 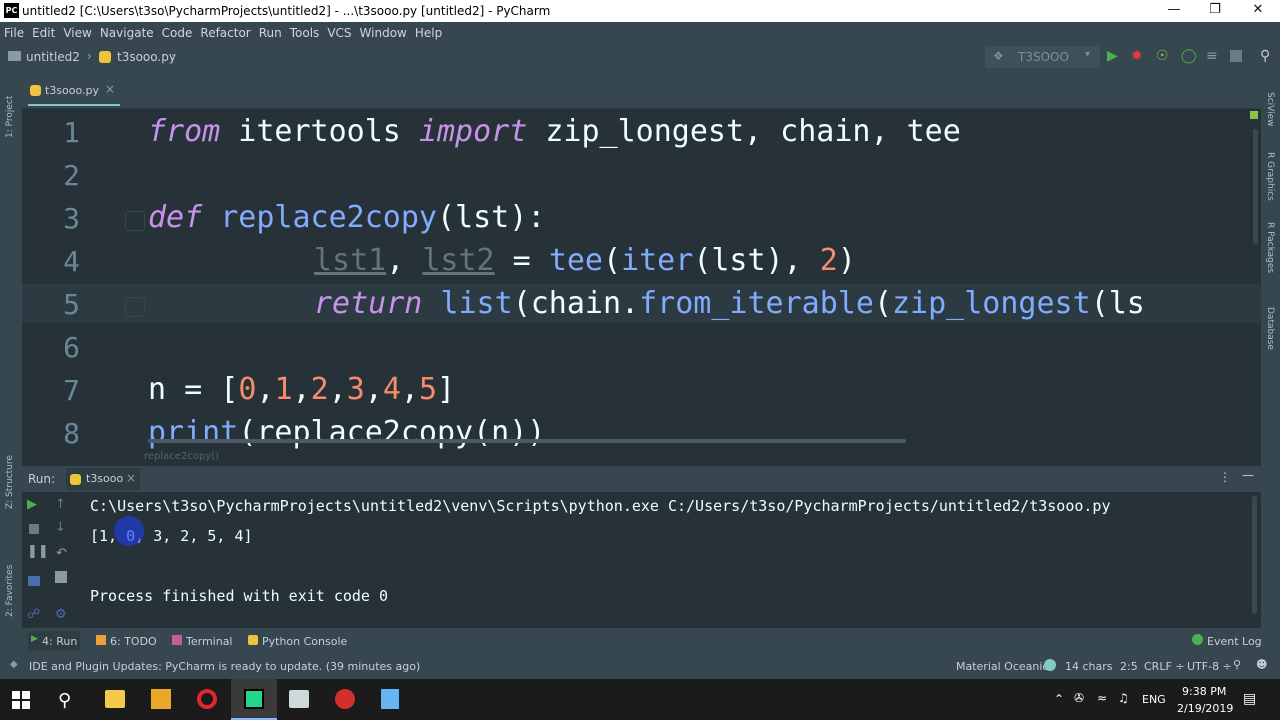 I want to click on r-packages-tool-tab: R Packages, so click(x=1270, y=247).